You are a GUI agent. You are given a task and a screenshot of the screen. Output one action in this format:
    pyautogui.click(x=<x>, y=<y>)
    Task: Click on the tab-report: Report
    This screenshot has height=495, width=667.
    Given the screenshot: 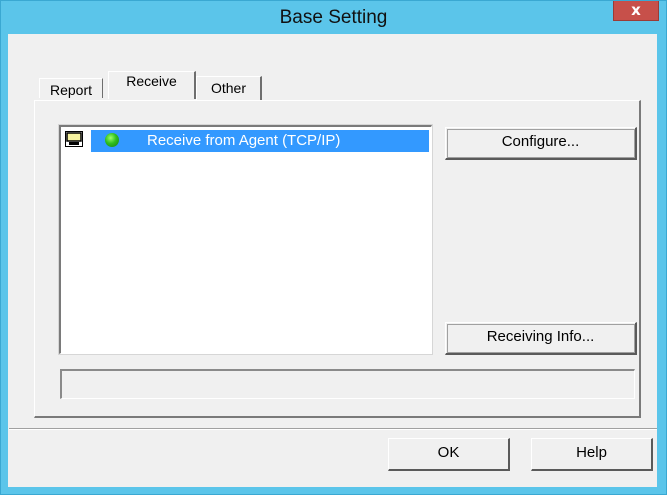 What is the action you would take?
    pyautogui.click(x=71, y=88)
    